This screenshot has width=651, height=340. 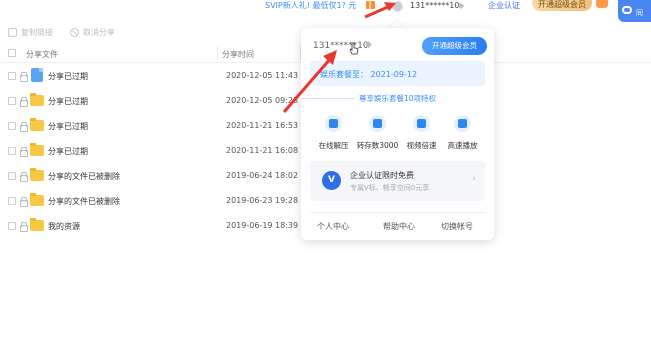 What do you see at coordinates (462, 135) in the screenshot?
I see `feature-hd-play: 高速播放` at bounding box center [462, 135].